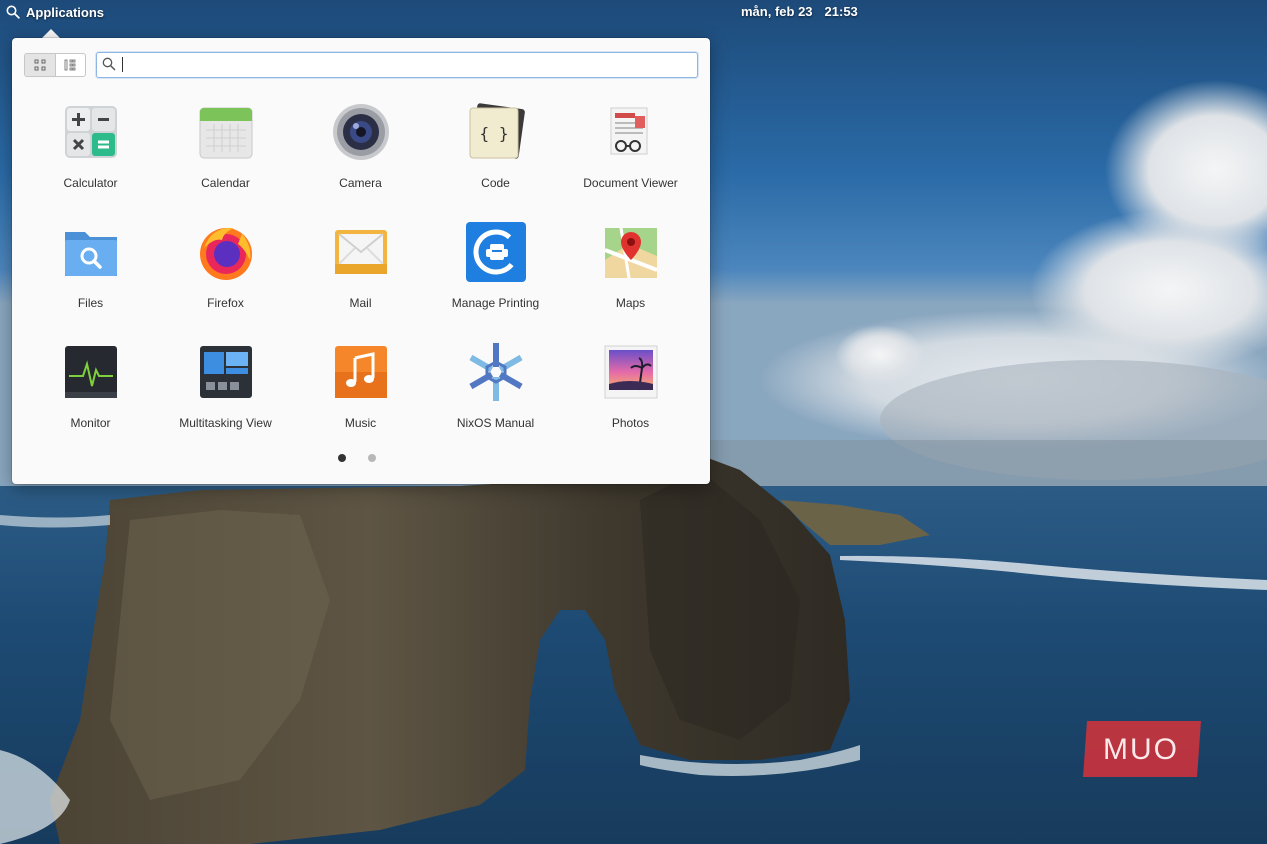 The width and height of the screenshot is (1267, 844). I want to click on app-code: { } Code, so click(495, 149).